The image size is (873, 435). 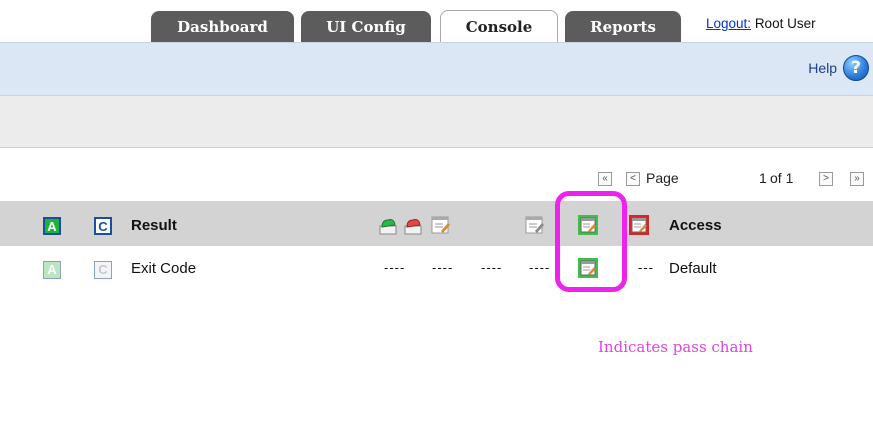 What do you see at coordinates (52, 226) in the screenshot?
I see `column-a-toggle: A` at bounding box center [52, 226].